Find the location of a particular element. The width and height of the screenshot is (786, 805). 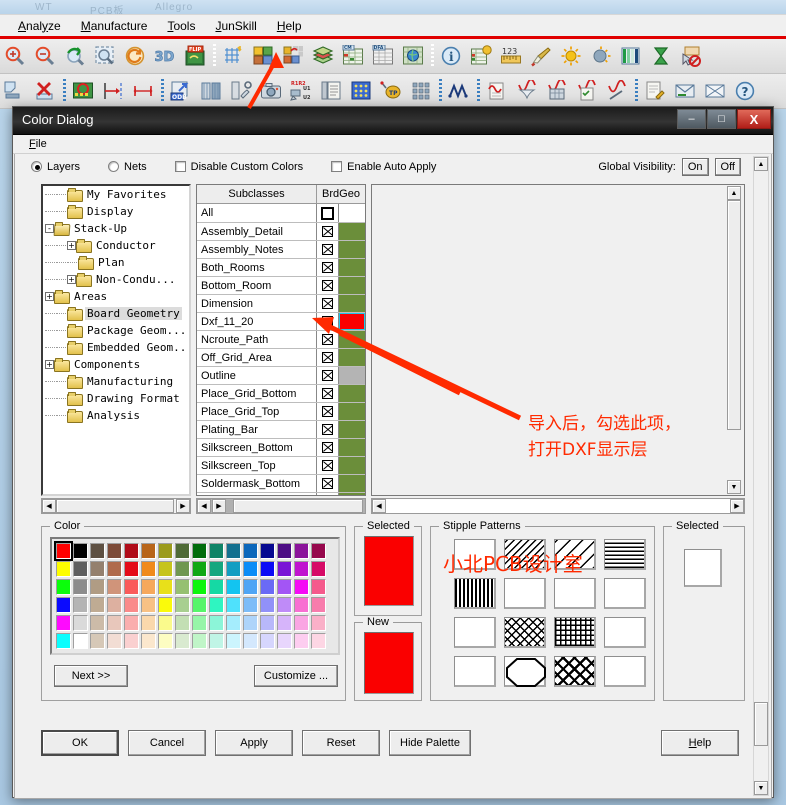

stipple-pattern-octagon-outline is located at coordinates (525, 671).